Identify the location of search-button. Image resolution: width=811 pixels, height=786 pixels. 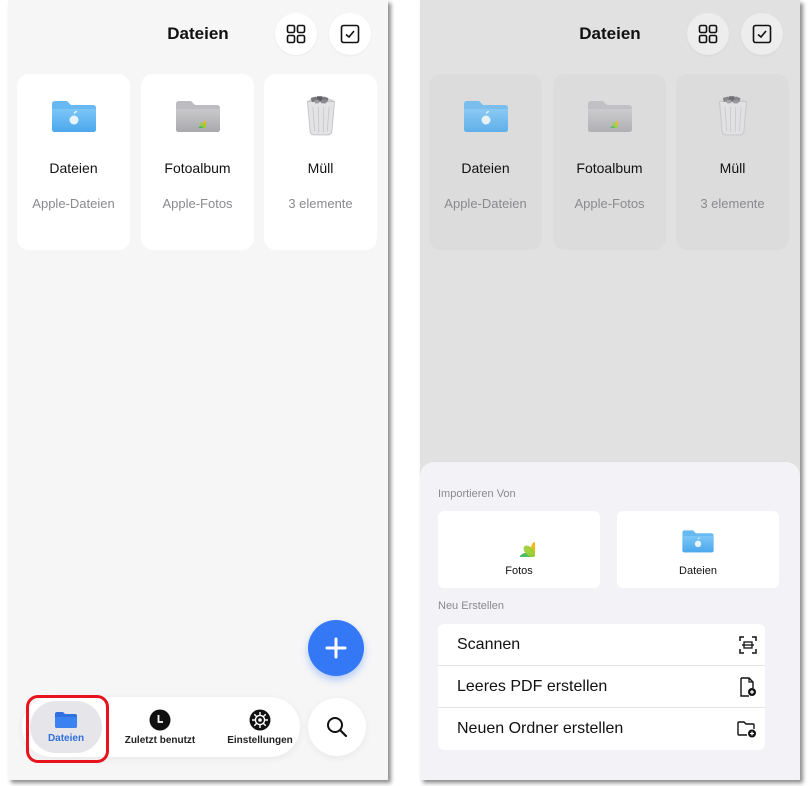
(337, 727).